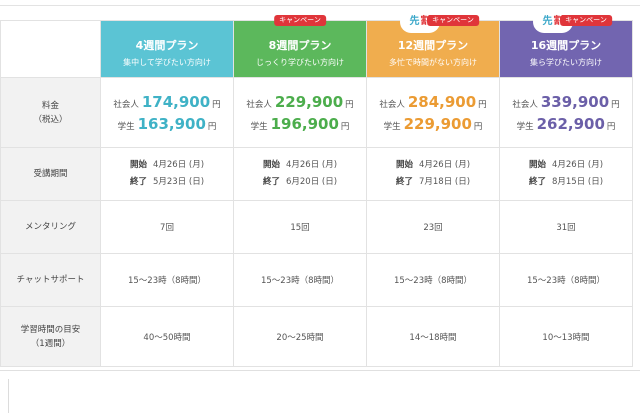  Describe the element at coordinates (309, 101) in the screenshot. I see `worker-price: 229,900` at that location.